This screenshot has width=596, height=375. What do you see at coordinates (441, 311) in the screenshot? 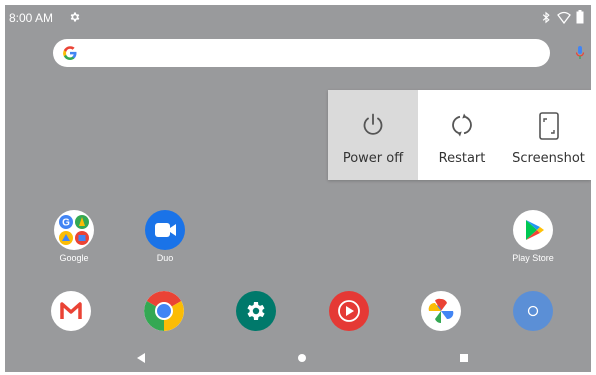
I see `photos-icon` at bounding box center [441, 311].